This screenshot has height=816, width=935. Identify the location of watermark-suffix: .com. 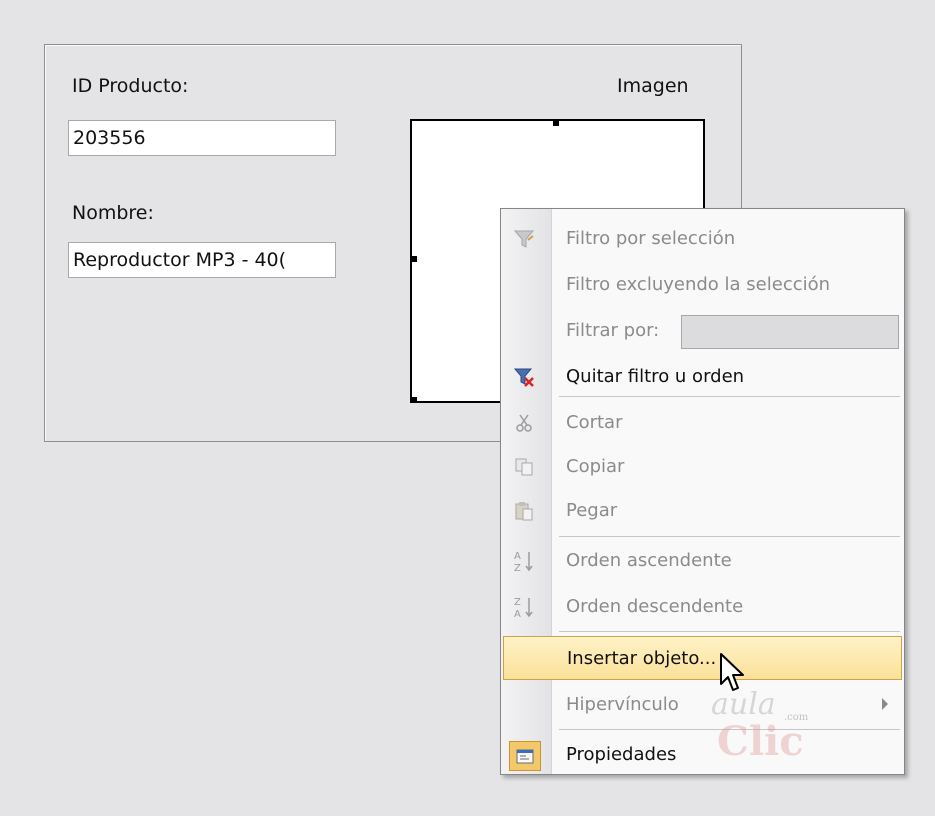
(796, 717).